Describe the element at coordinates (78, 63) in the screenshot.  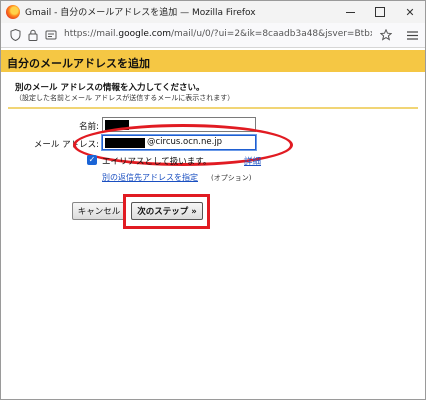
I see `page-title: 自分のメールアドレスを追加` at that location.